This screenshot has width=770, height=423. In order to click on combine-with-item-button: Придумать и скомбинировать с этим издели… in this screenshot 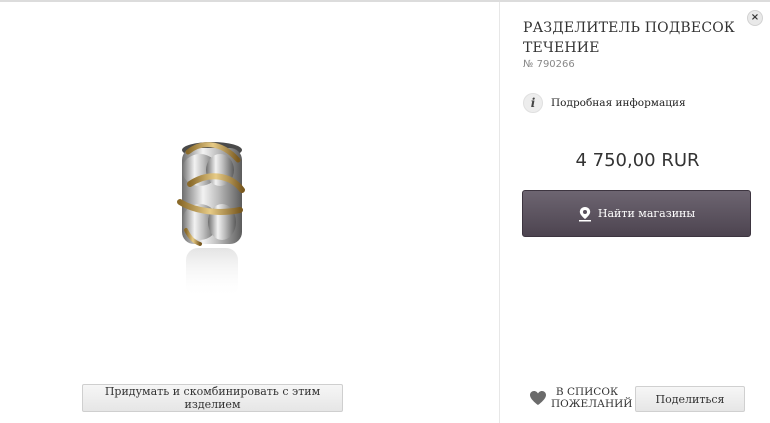, I will do `click(212, 398)`.